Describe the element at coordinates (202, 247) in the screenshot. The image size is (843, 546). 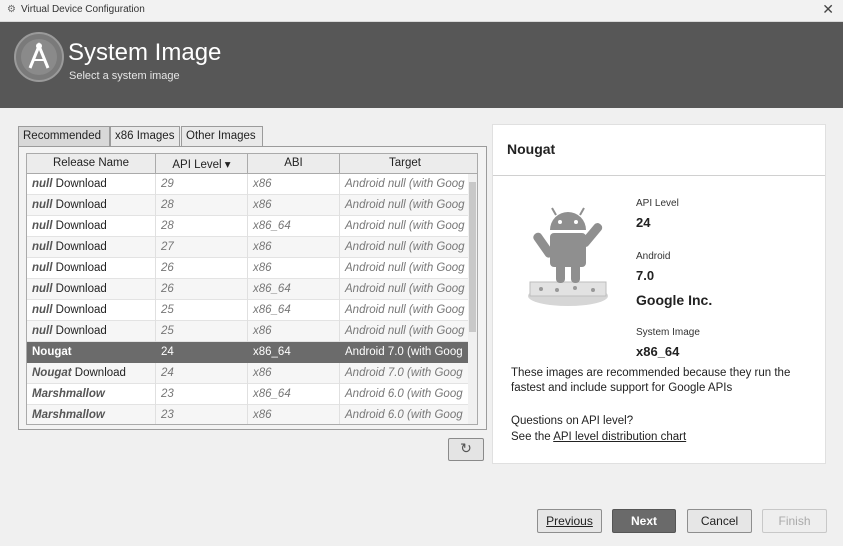
I see `api-level-cell: 27` at that location.